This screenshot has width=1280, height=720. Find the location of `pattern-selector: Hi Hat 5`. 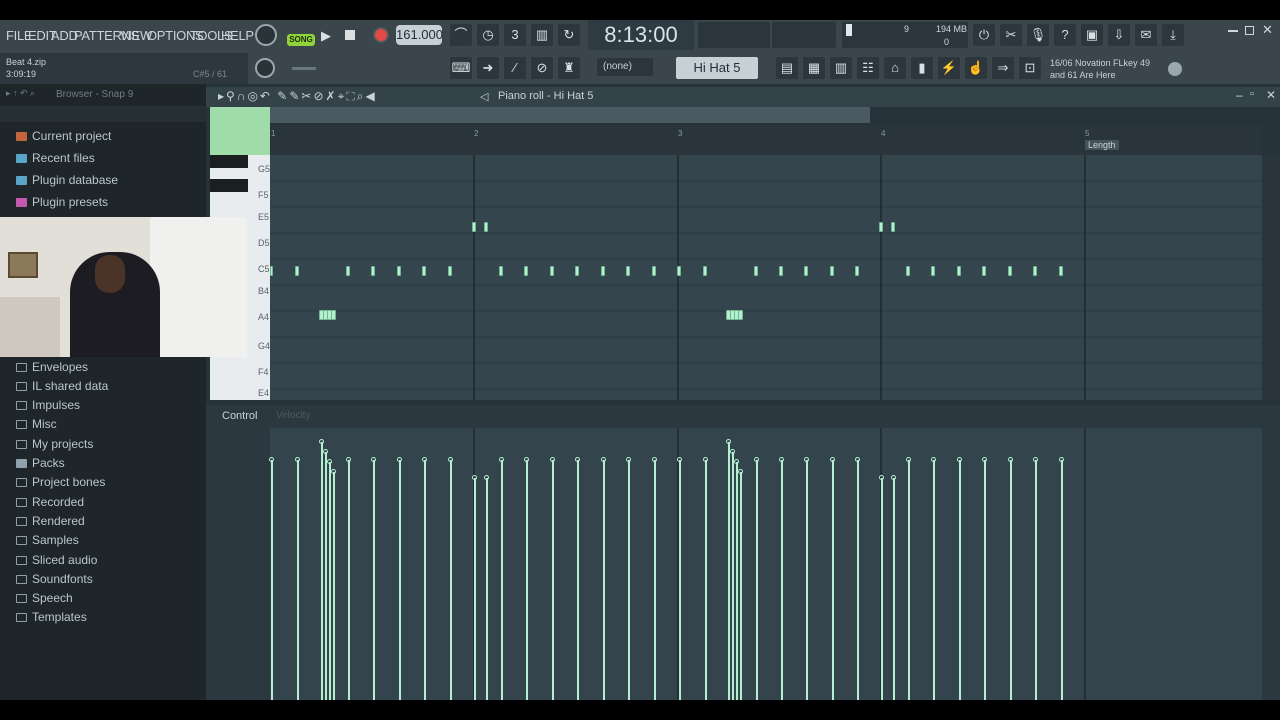

pattern-selector: Hi Hat 5 is located at coordinates (717, 68).